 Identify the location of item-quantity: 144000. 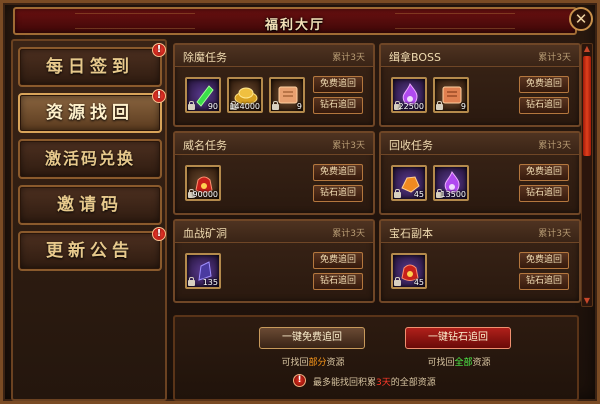
(244, 106).